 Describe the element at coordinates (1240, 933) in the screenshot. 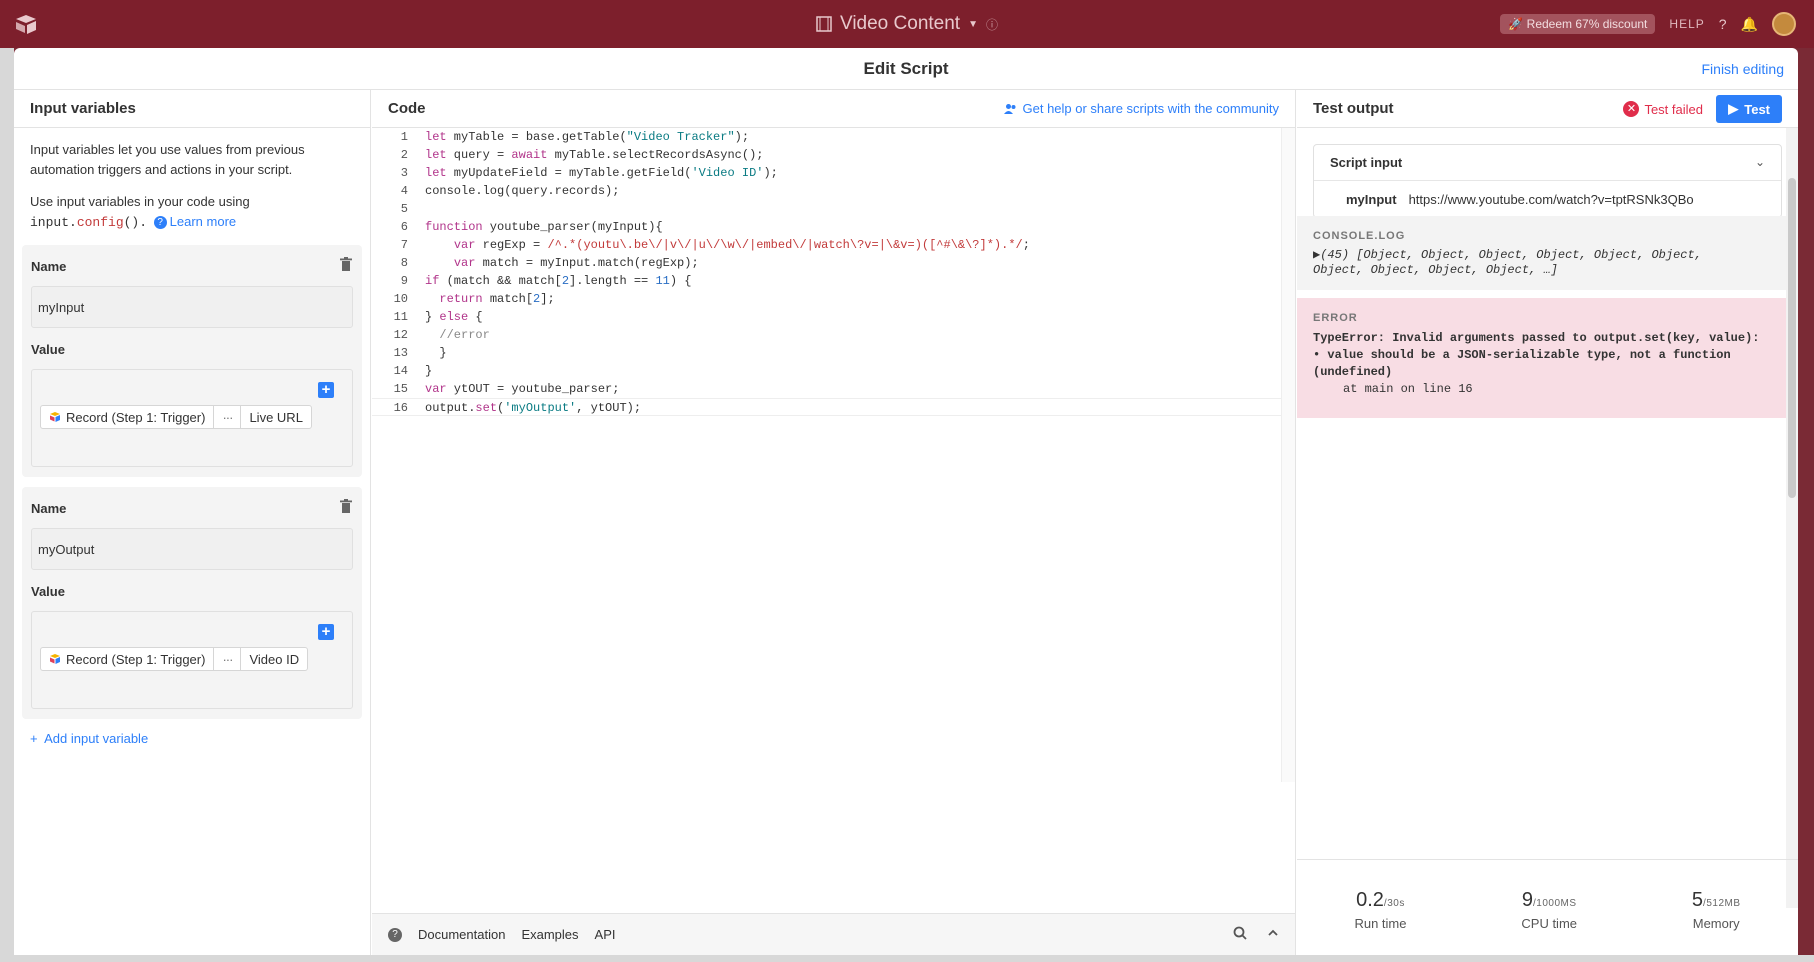

I see `search-icon` at that location.